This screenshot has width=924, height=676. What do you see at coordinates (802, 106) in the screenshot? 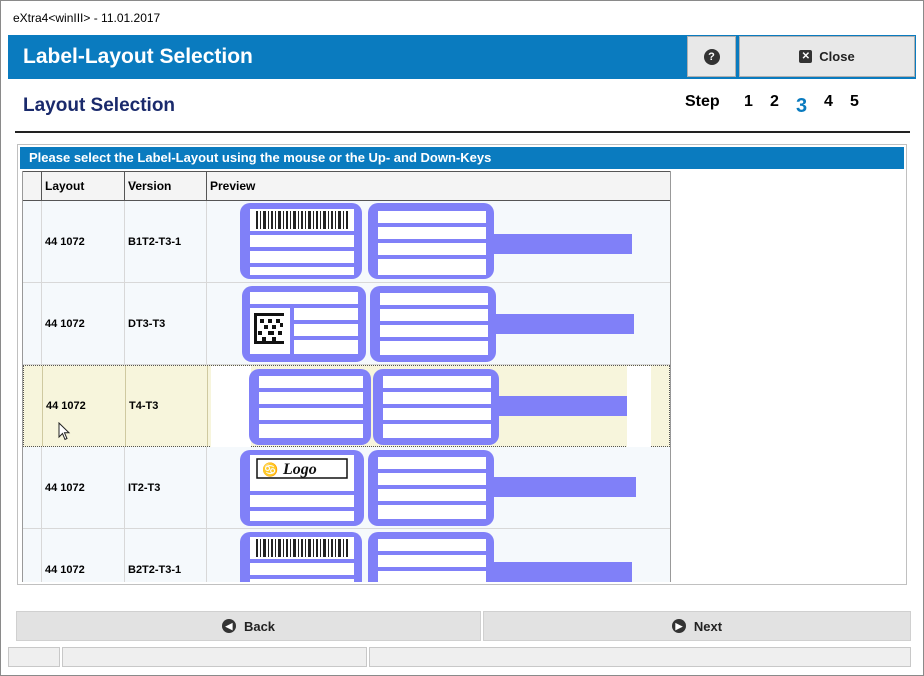
I see `step-3-active: 3` at bounding box center [802, 106].